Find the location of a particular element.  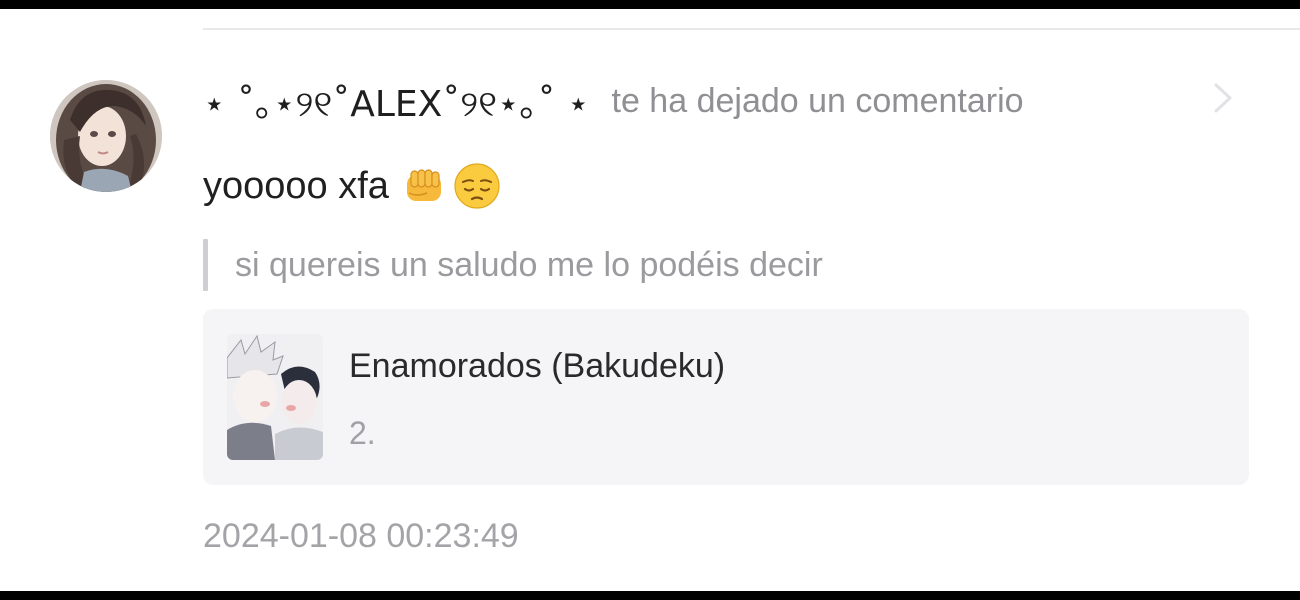

chevron-right-icon is located at coordinates (1223, 98).